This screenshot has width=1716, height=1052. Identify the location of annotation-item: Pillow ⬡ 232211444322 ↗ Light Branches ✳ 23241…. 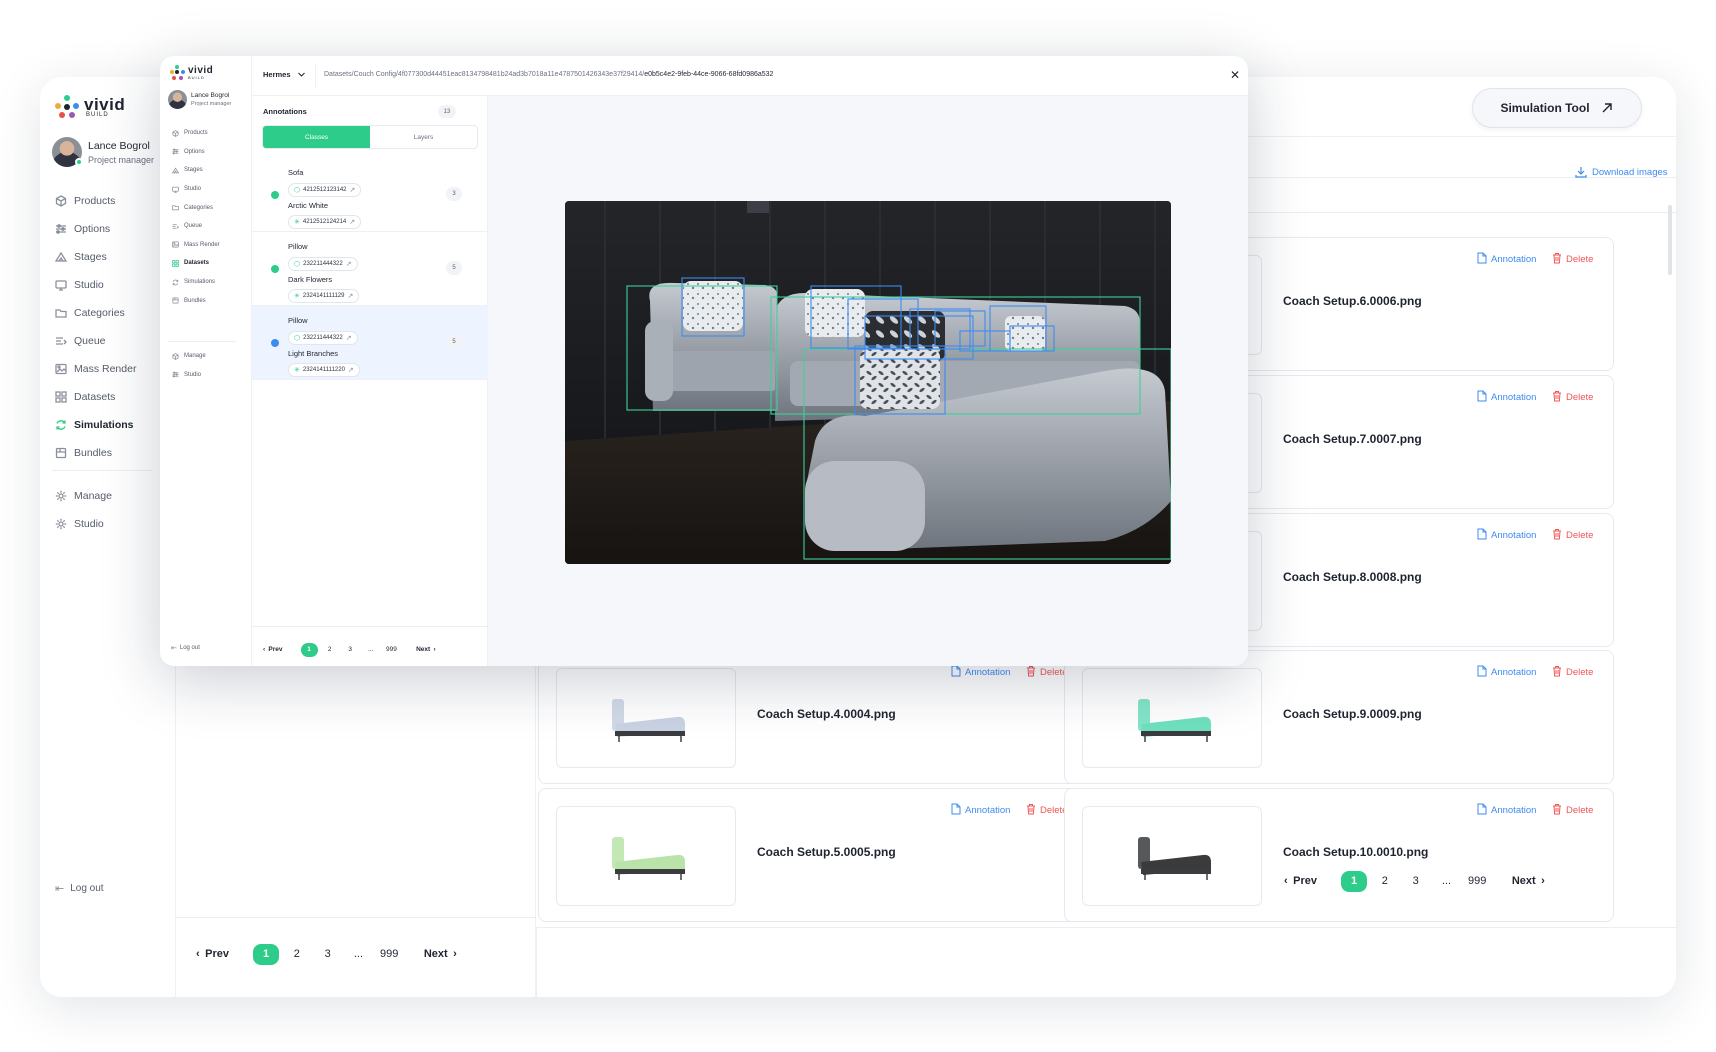
(370, 343).